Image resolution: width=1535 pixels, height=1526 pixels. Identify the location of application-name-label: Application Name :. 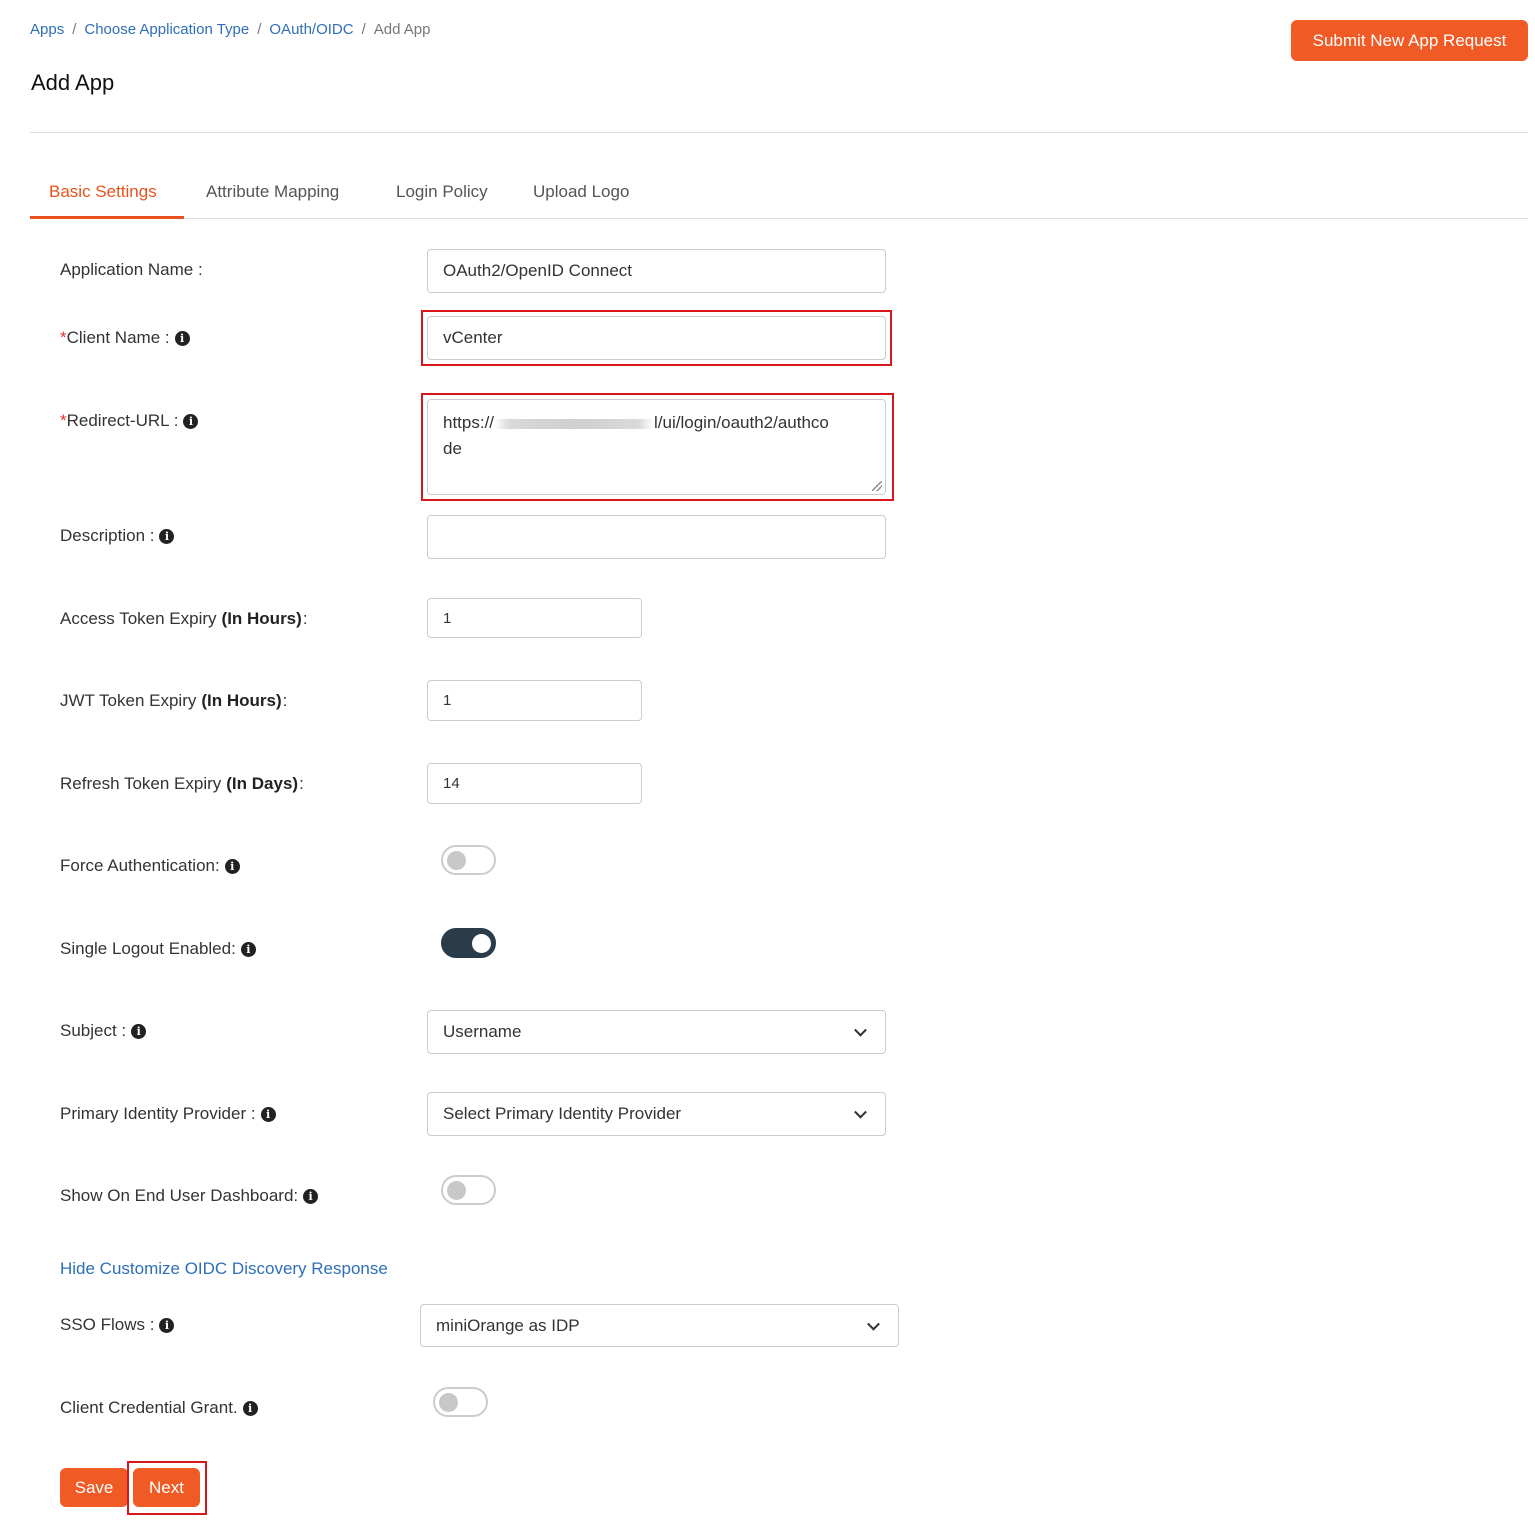
(131, 269).